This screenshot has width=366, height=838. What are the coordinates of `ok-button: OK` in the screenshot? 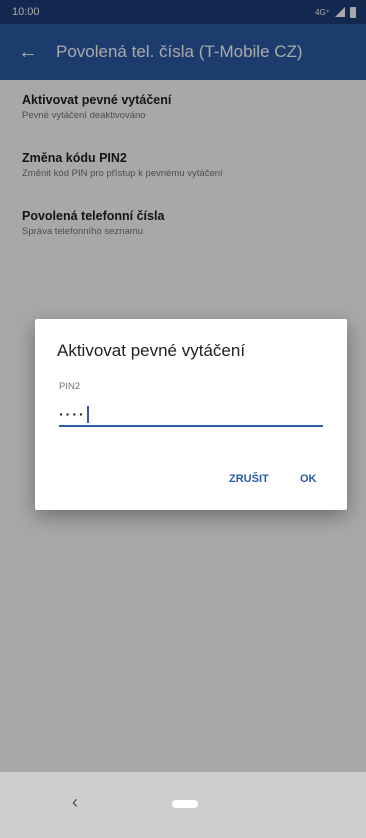 It's located at (308, 479).